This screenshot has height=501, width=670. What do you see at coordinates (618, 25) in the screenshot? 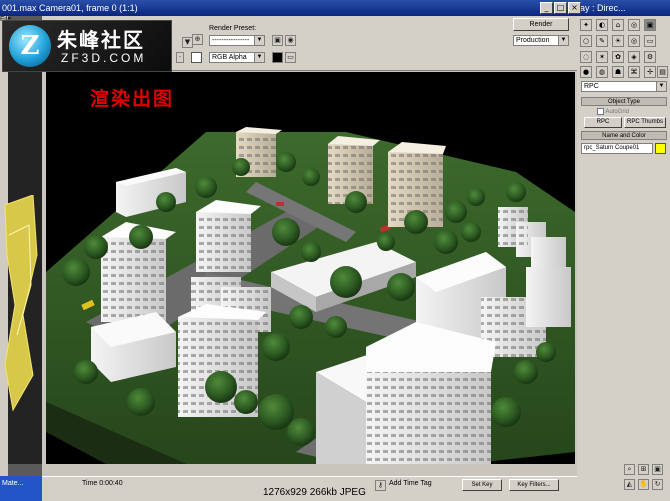
I see `hierarchy-tab-icon: ⌂` at bounding box center [618, 25].